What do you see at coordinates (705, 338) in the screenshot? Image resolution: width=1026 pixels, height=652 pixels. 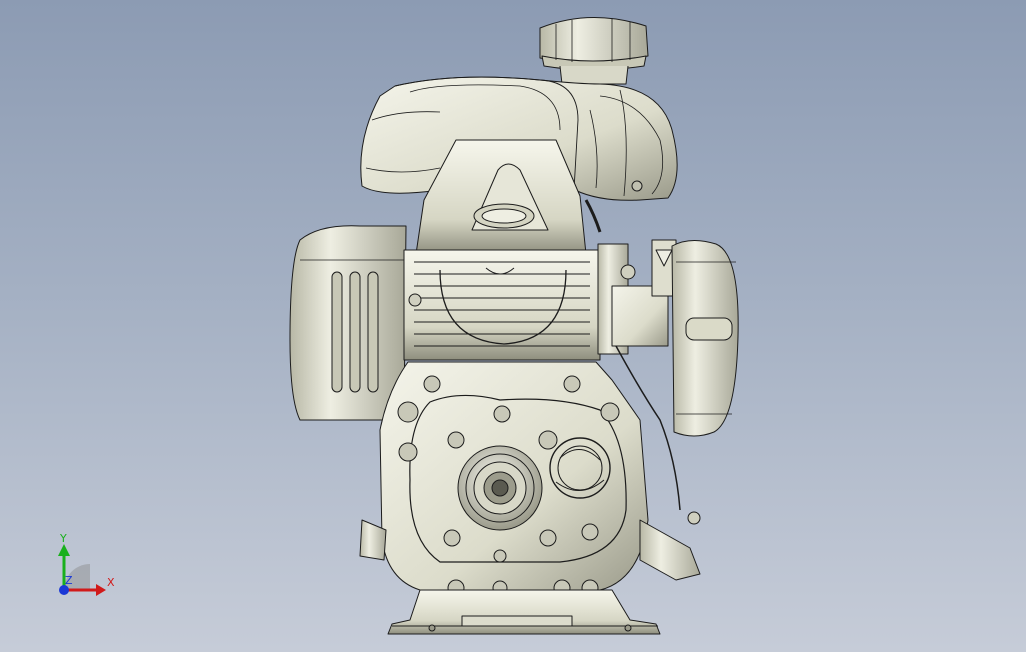 I see `recoil-starter` at bounding box center [705, 338].